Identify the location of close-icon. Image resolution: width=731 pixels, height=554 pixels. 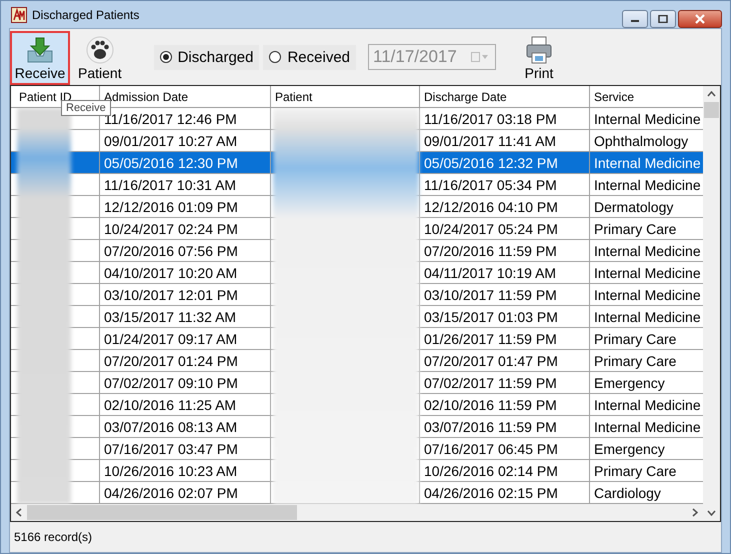
(700, 19).